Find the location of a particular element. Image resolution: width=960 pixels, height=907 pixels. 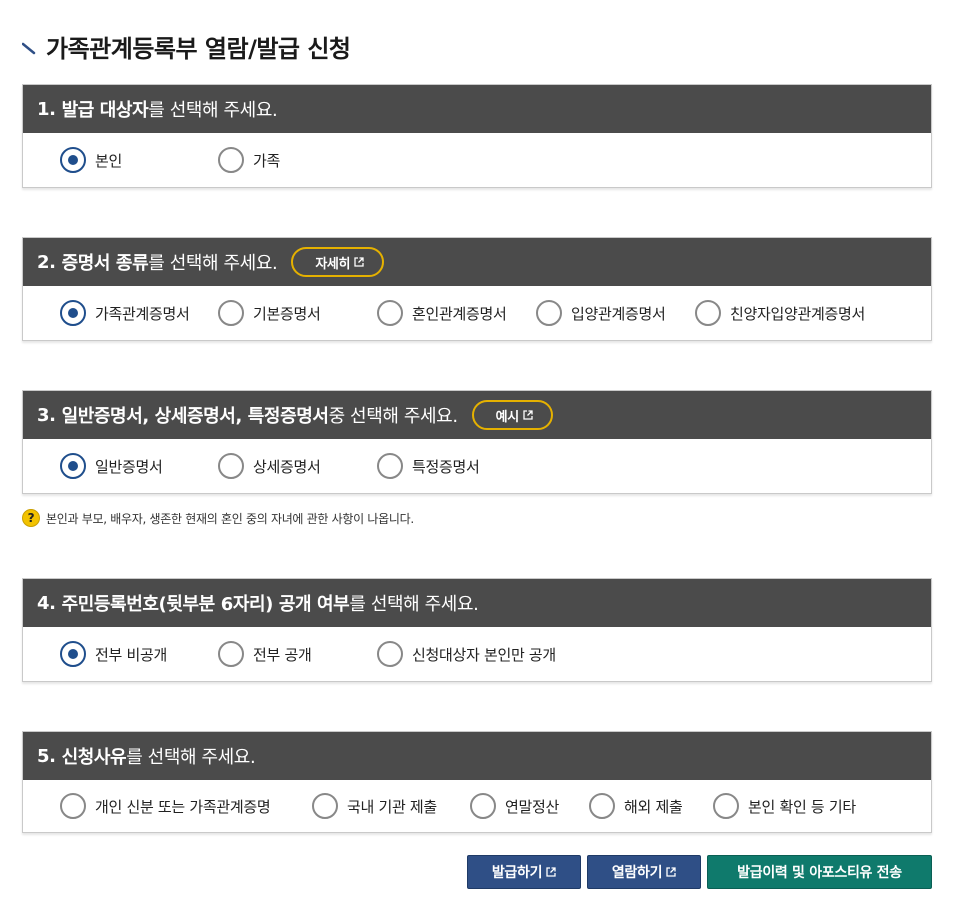

history-apostille-button-label: 발급이력 및 아포스티유 전송 is located at coordinates (819, 873).